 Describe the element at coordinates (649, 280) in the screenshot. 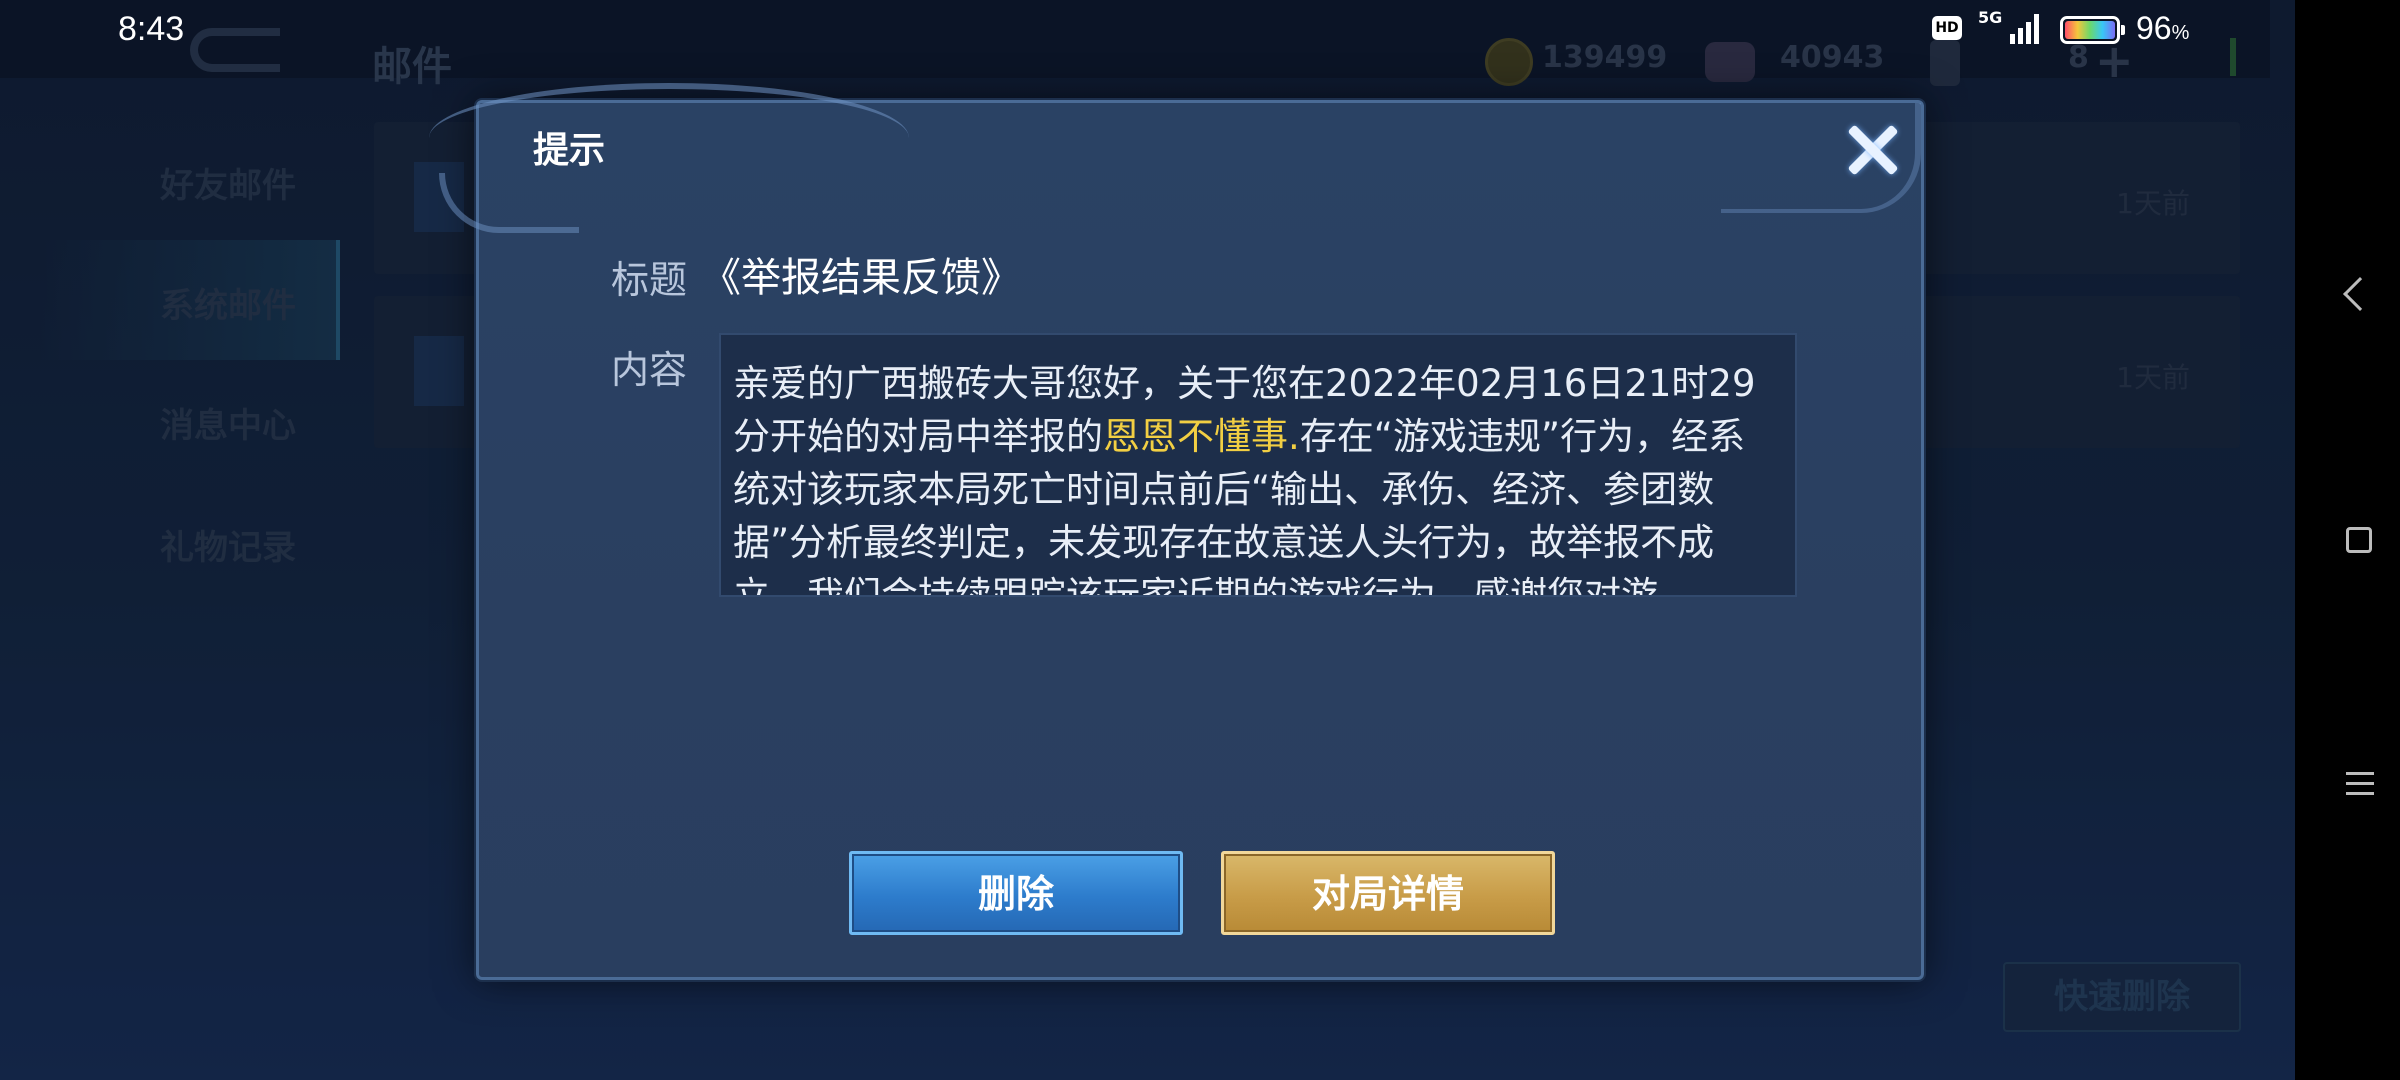

I see `subject-label: 标题` at that location.